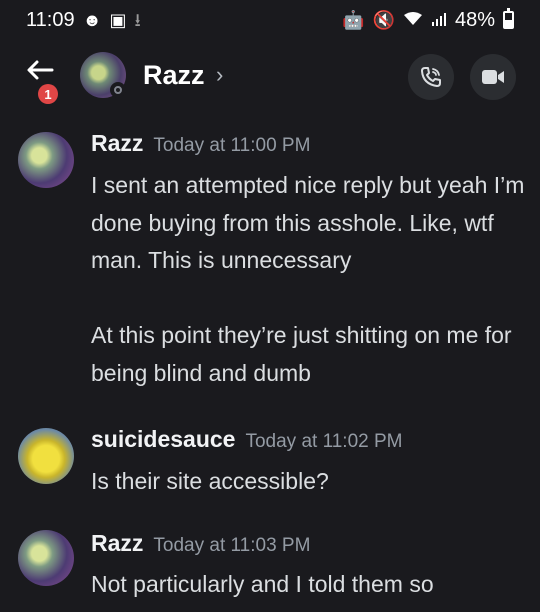 The height and width of the screenshot is (612, 540). What do you see at coordinates (118, 90) in the screenshot?
I see `presence-offline-icon` at bounding box center [118, 90].